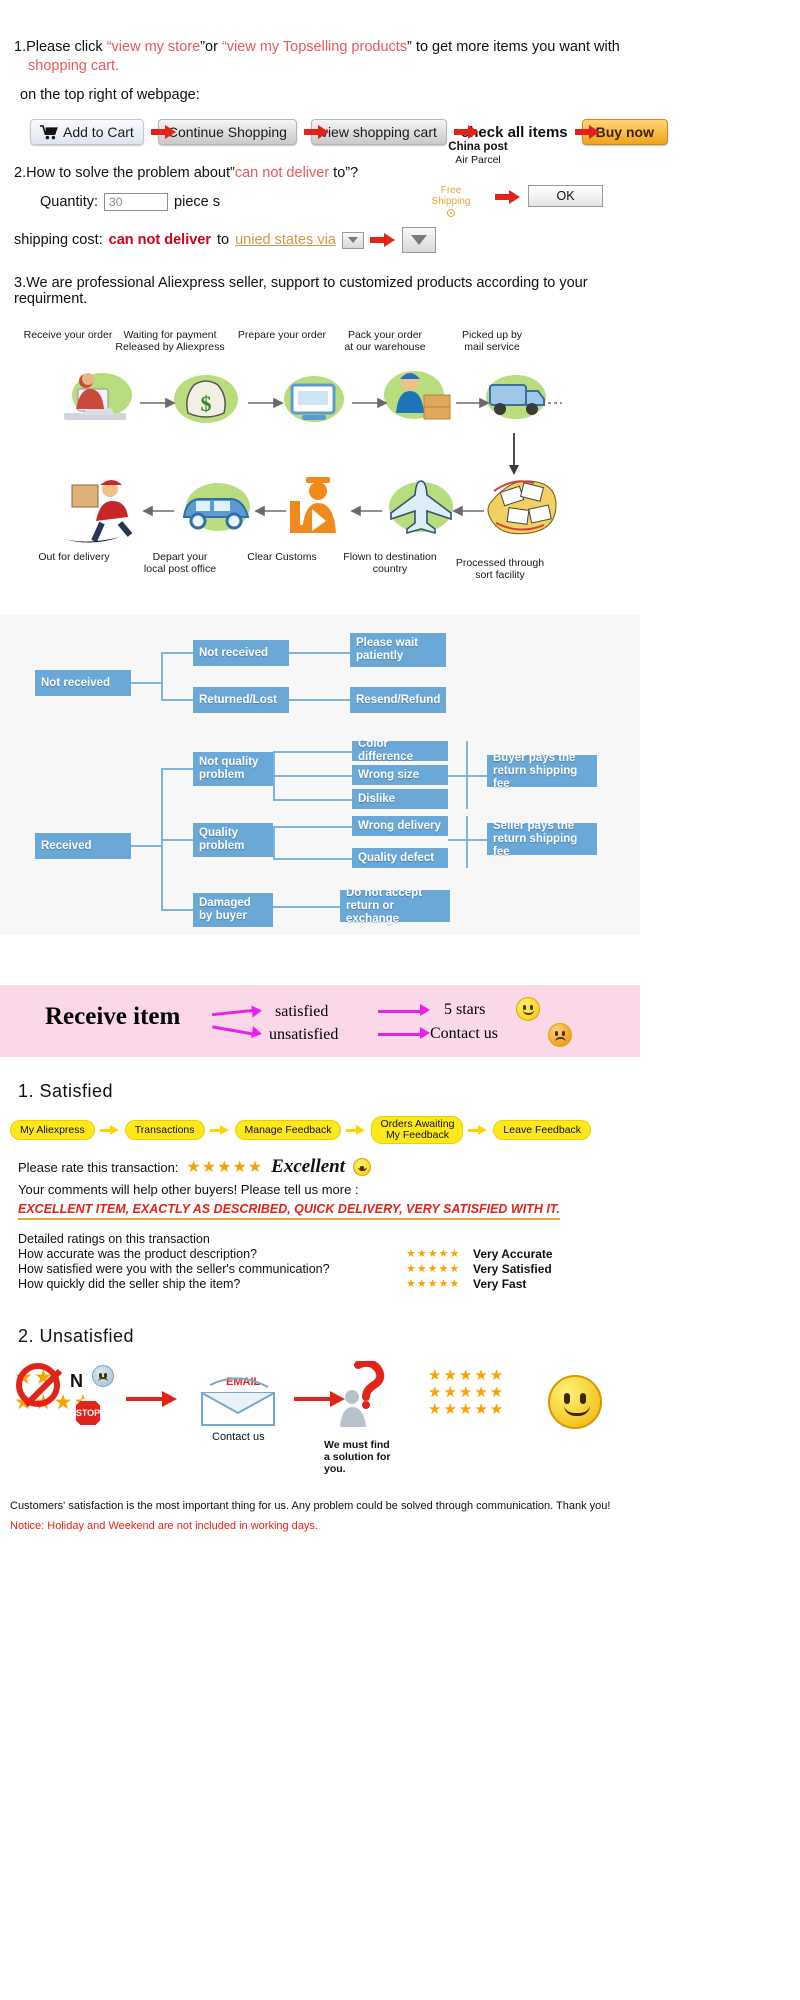  What do you see at coordinates (515, 47) in the screenshot?
I see `section-1-suffix: to get more items you want with` at bounding box center [515, 47].